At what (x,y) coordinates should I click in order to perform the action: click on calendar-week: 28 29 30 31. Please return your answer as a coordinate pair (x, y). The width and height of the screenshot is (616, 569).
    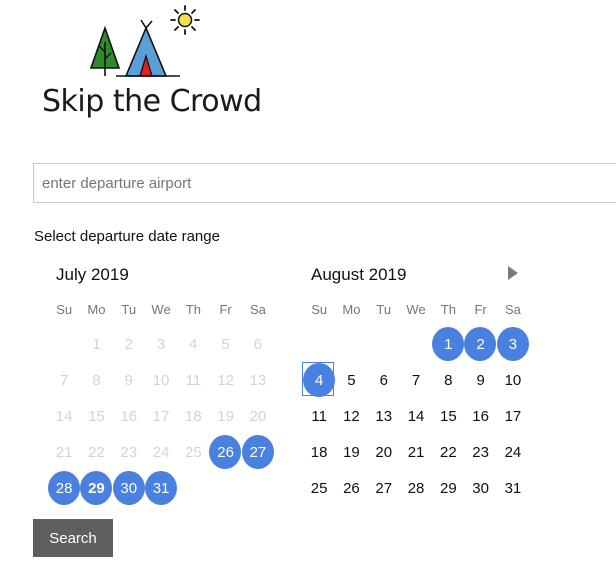
    Looking at the image, I should click on (161, 488).